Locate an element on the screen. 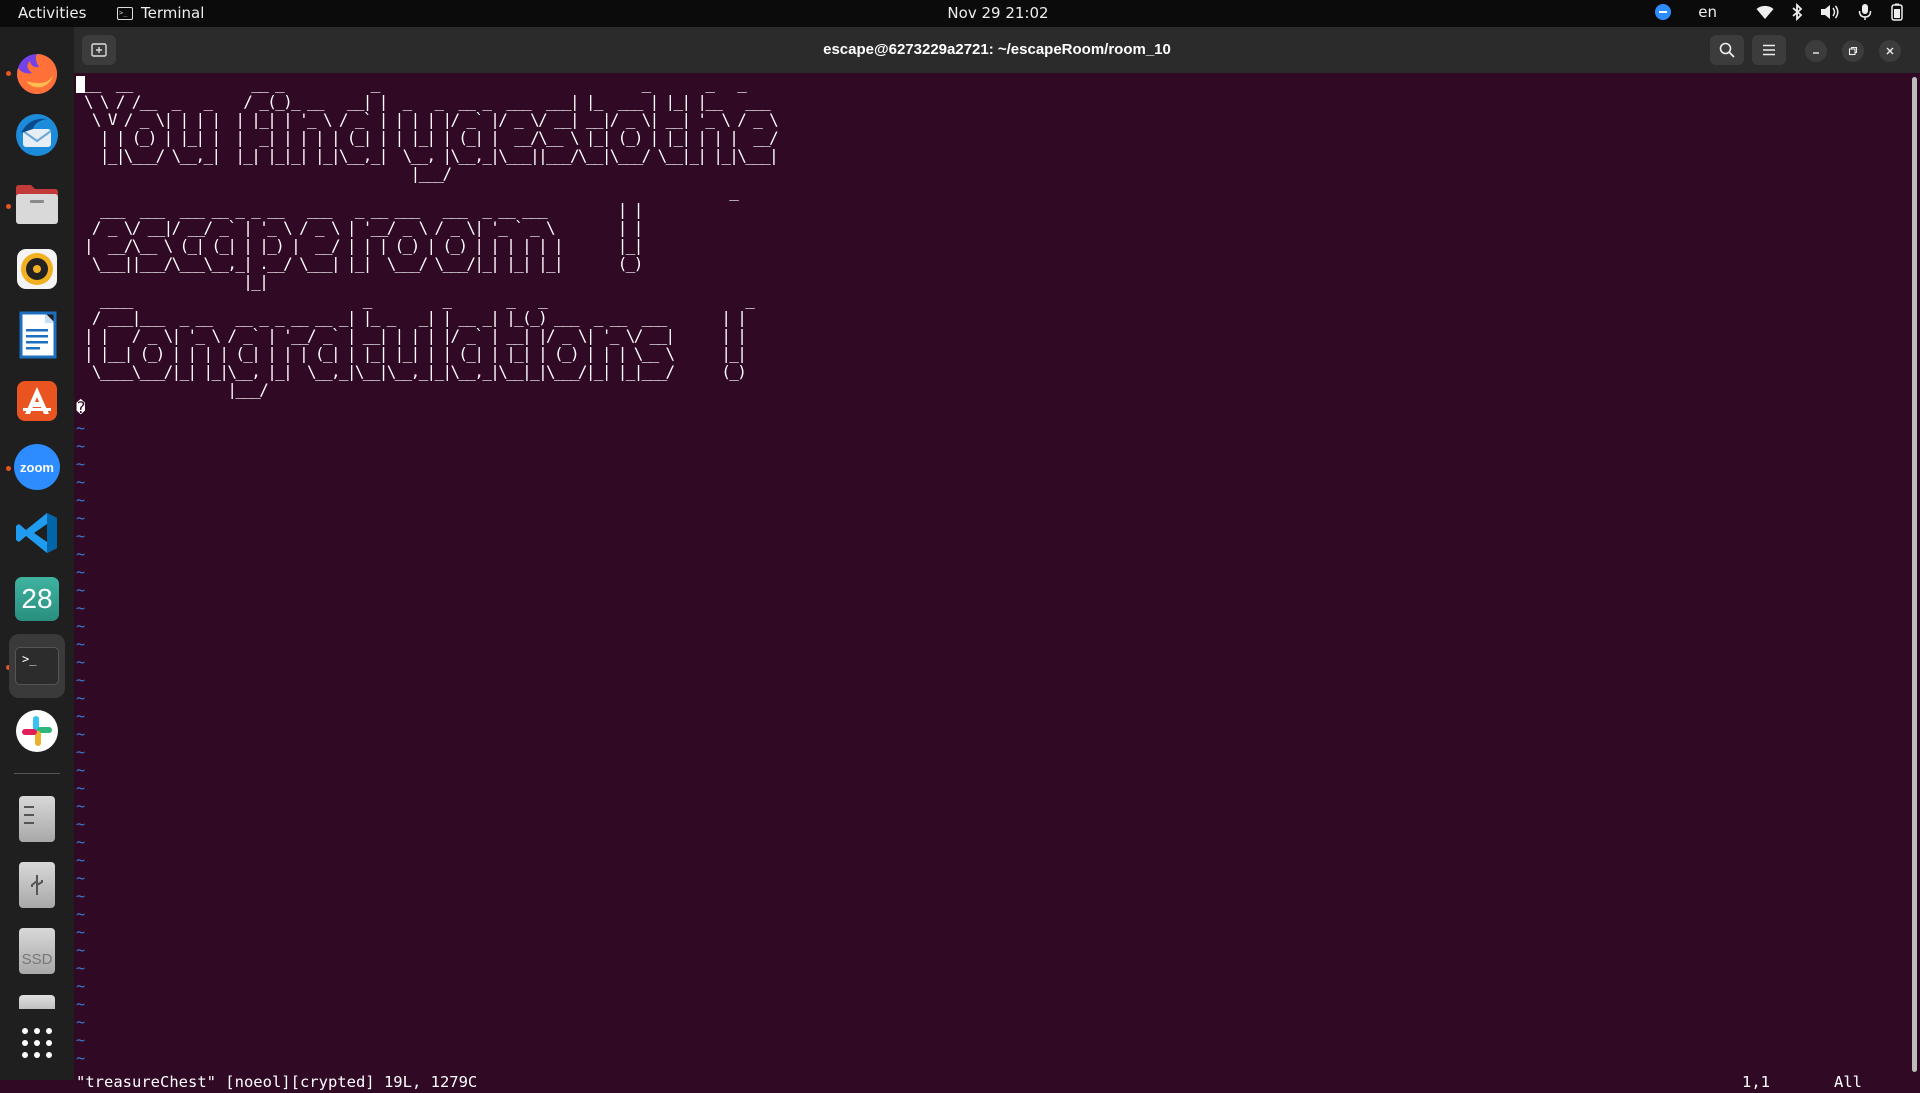 This screenshot has width=1920, height=1093. zoom-icon: zoom is located at coordinates (37, 467).